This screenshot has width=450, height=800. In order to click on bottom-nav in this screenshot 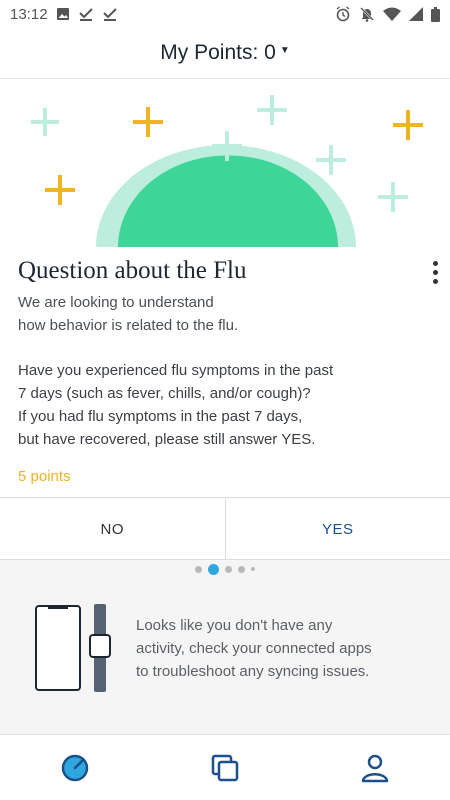, I will do `click(225, 767)`.